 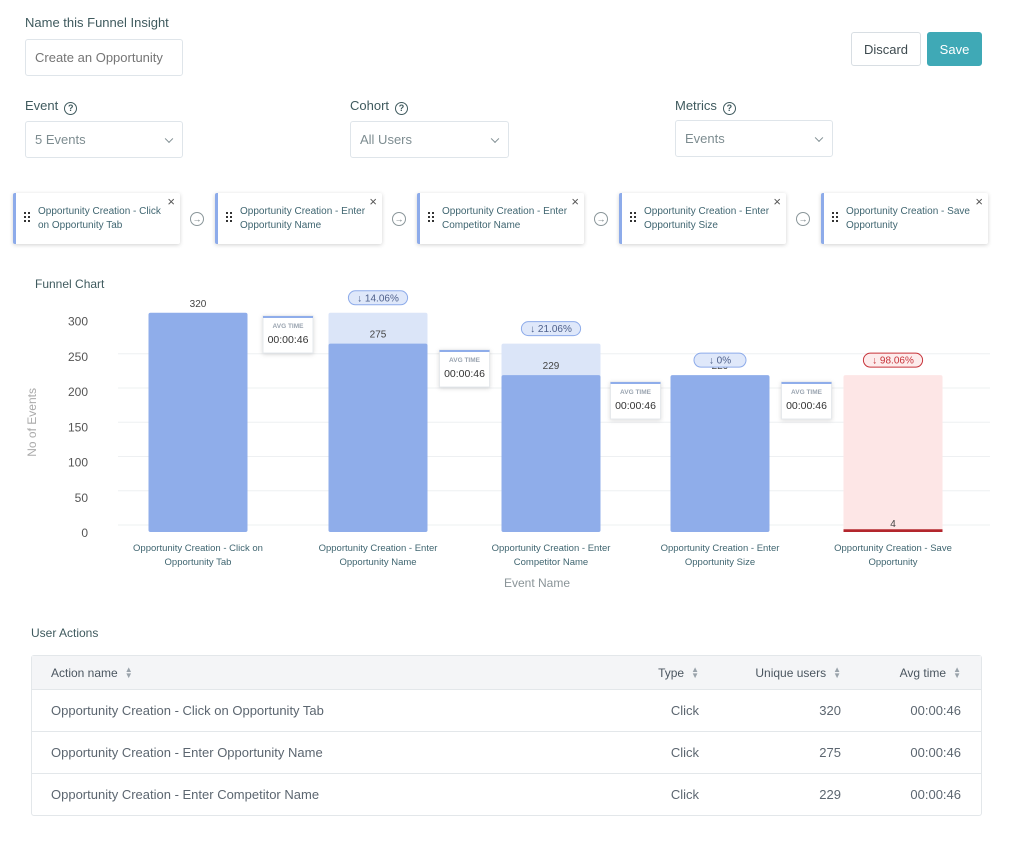 I want to click on y-tick-label: 250, so click(x=78, y=357).